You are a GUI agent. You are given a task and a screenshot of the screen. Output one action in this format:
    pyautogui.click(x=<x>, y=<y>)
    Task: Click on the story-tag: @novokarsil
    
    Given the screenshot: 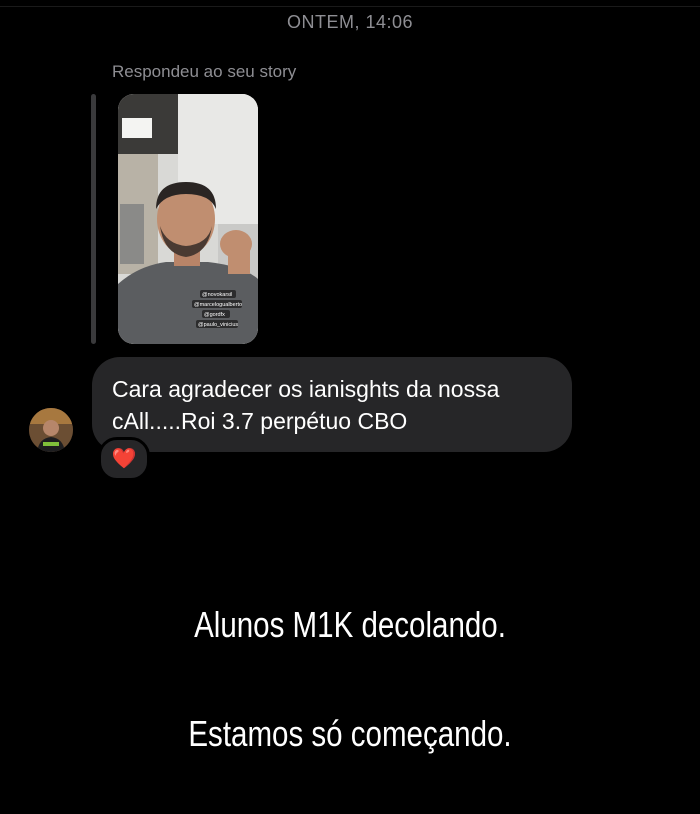 What is the action you would take?
    pyautogui.click(x=217, y=295)
    